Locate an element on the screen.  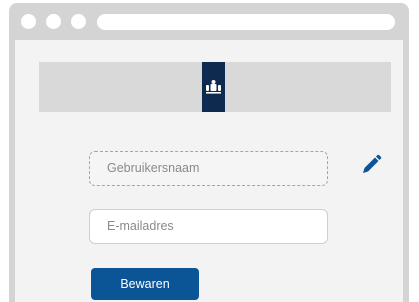
save-button: Bewaren is located at coordinates (145, 284).